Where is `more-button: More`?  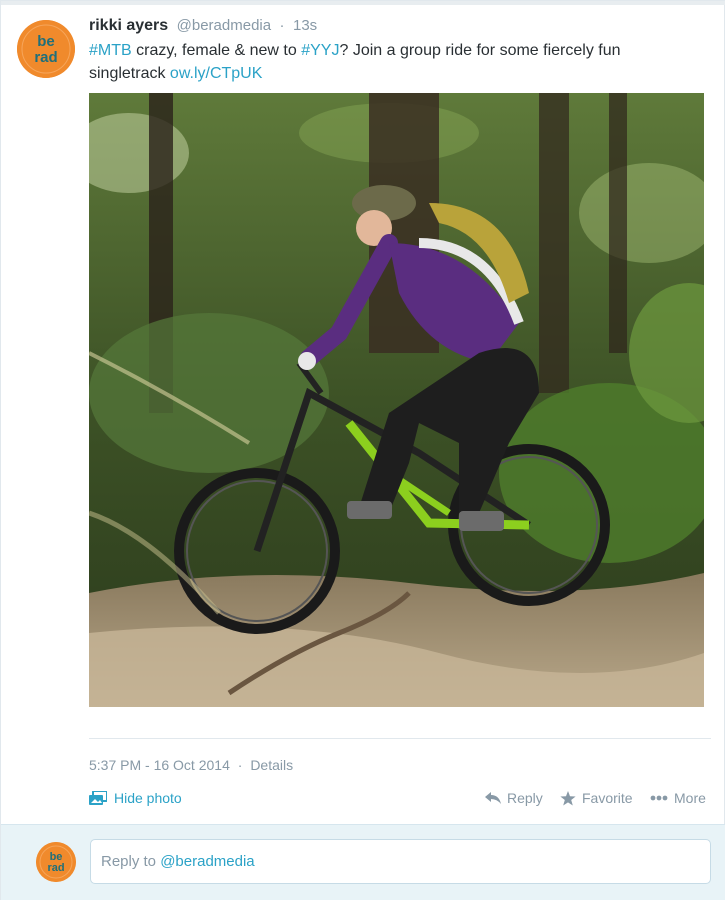
more-button: More is located at coordinates (678, 798).